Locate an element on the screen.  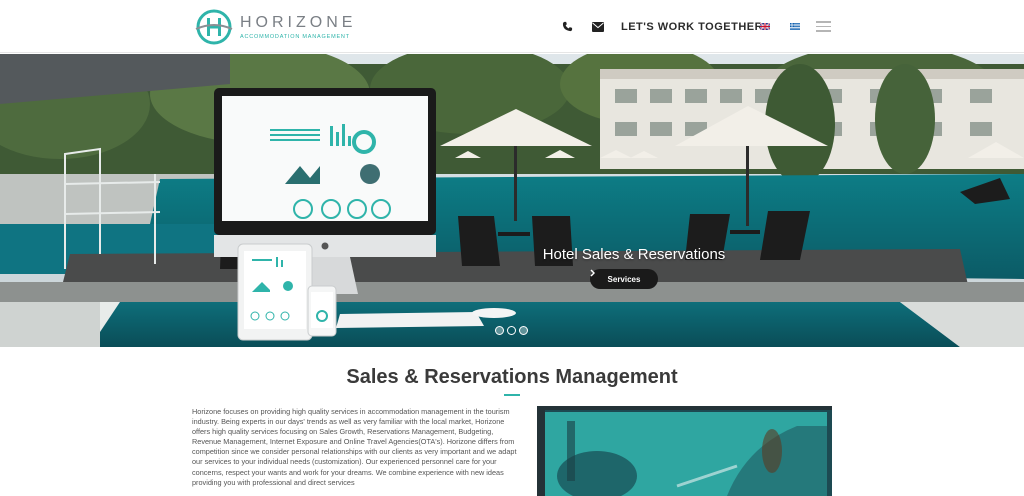
flag-uk-icon is located at coordinates (765, 26).